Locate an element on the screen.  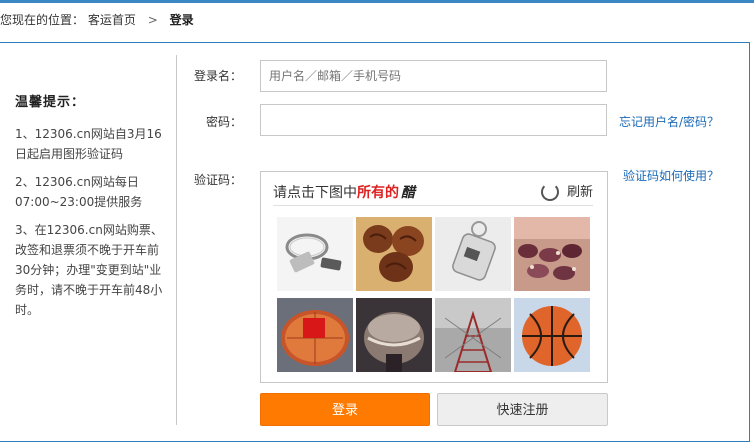
refresh-icon is located at coordinates (549, 191).